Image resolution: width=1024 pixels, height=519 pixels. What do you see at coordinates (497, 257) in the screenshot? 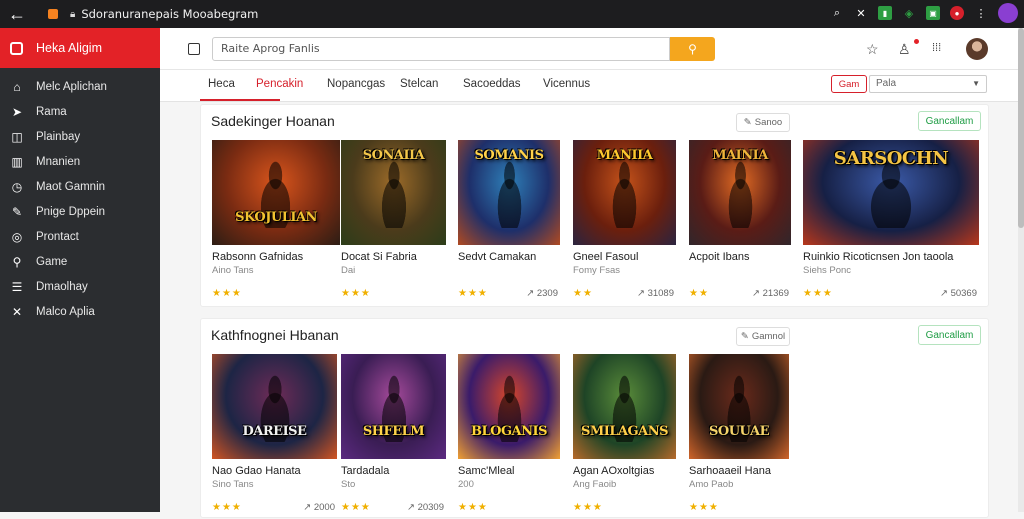
I see `game-title: Sedvt Camakan` at bounding box center [497, 257].